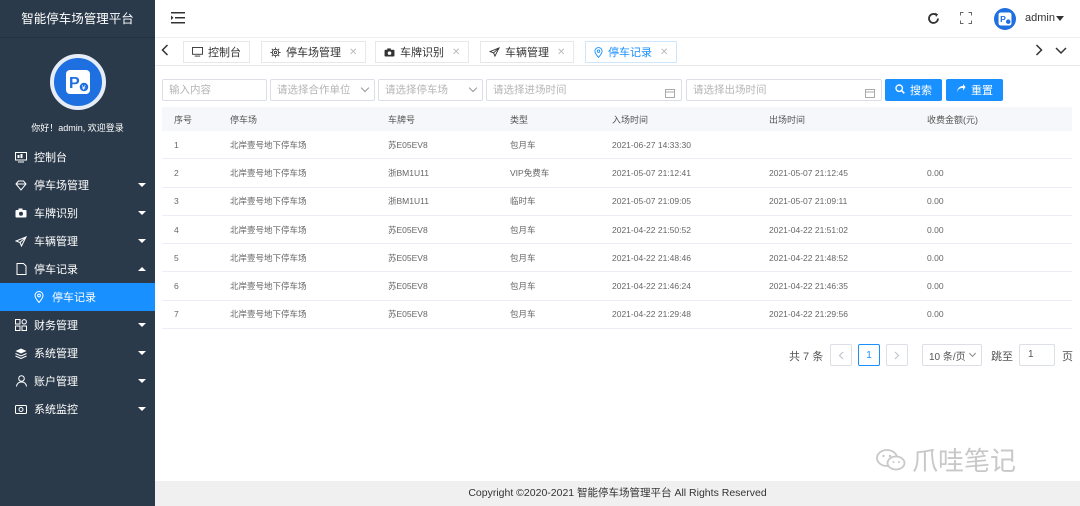  I want to click on search-button: 搜索, so click(913, 90).